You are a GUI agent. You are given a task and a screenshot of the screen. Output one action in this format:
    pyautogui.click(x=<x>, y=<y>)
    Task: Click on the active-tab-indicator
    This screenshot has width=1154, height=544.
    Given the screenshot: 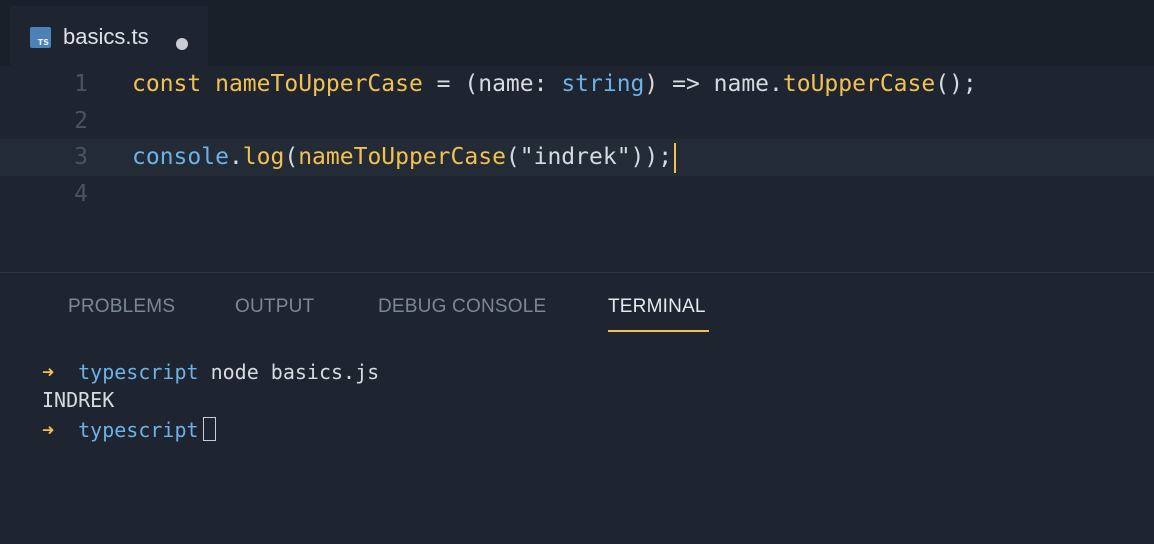 What is the action you would take?
    pyautogui.click(x=658, y=331)
    